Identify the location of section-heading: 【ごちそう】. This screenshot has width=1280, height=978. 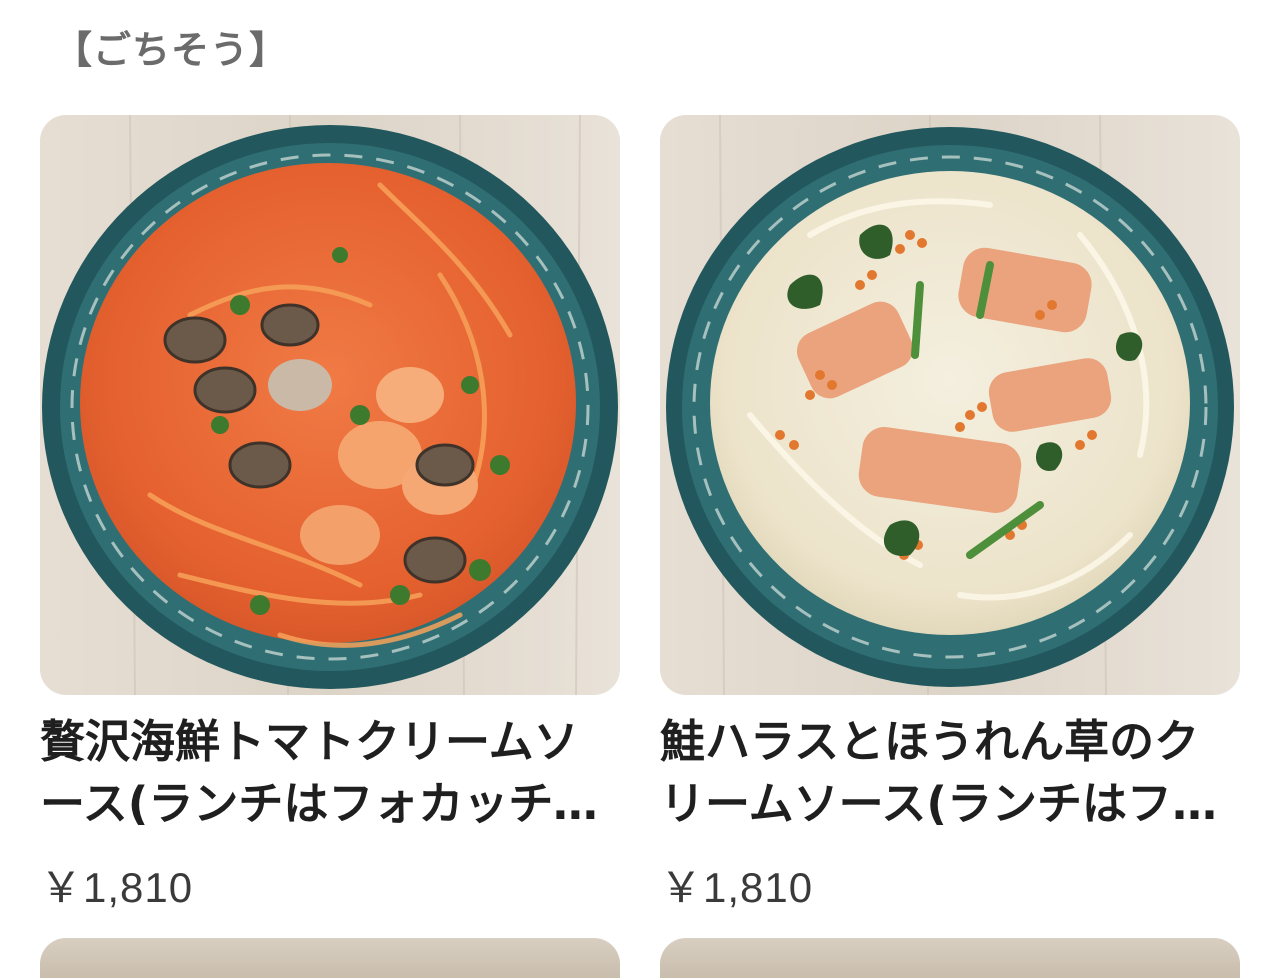
(171, 50).